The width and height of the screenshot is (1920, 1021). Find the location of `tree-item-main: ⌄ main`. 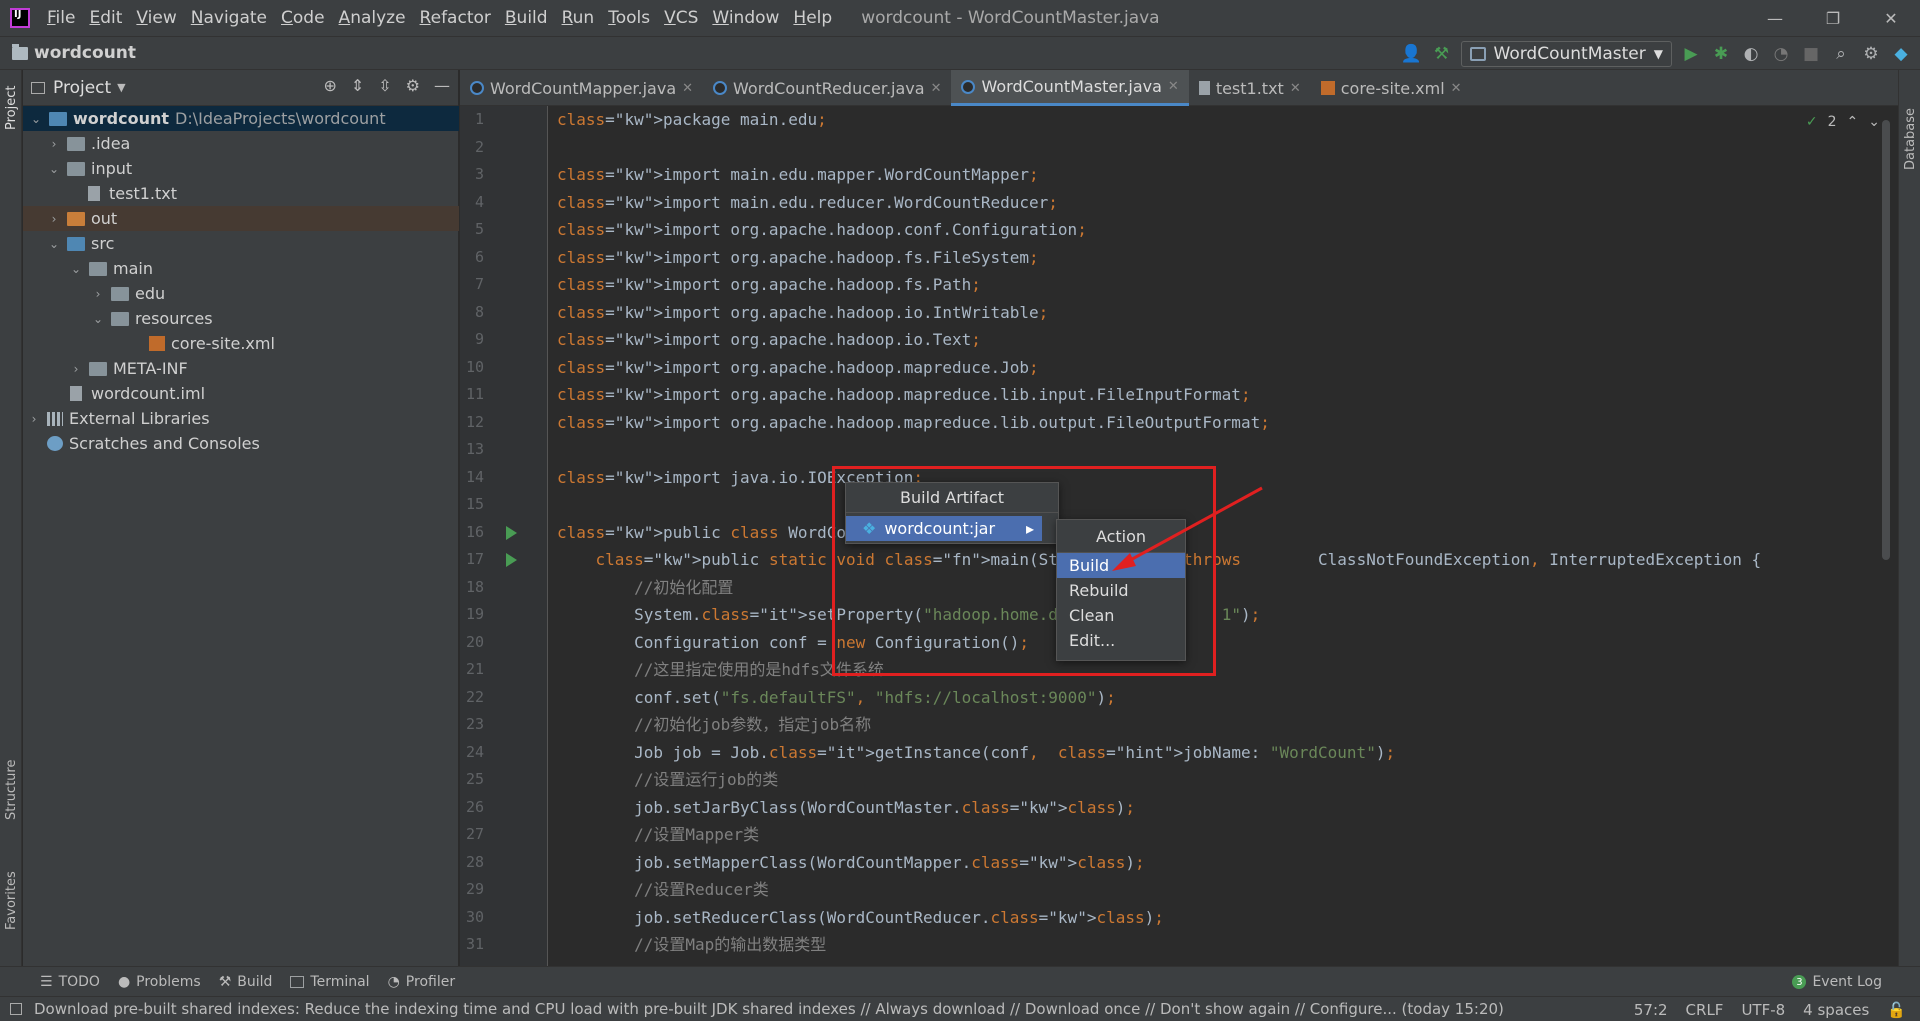

tree-item-main: ⌄ main is located at coordinates (241, 268).